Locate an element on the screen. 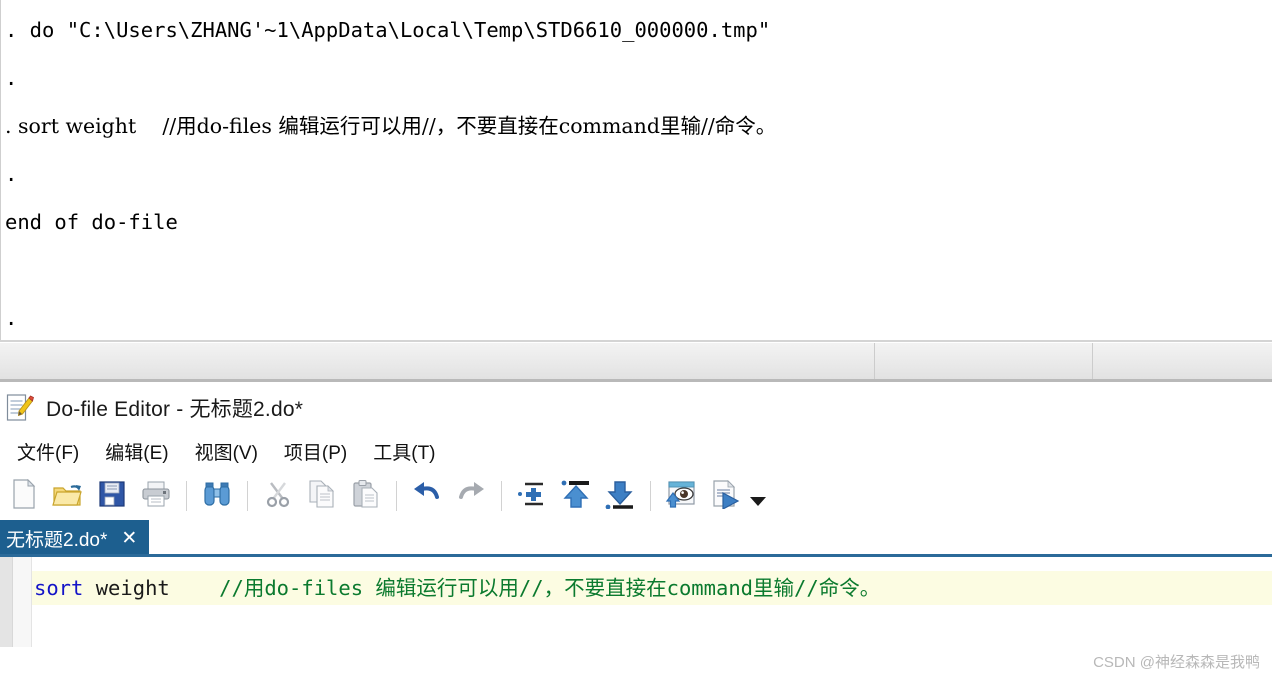 This screenshot has height=678, width=1272. new-file-icon is located at coordinates (24, 496).